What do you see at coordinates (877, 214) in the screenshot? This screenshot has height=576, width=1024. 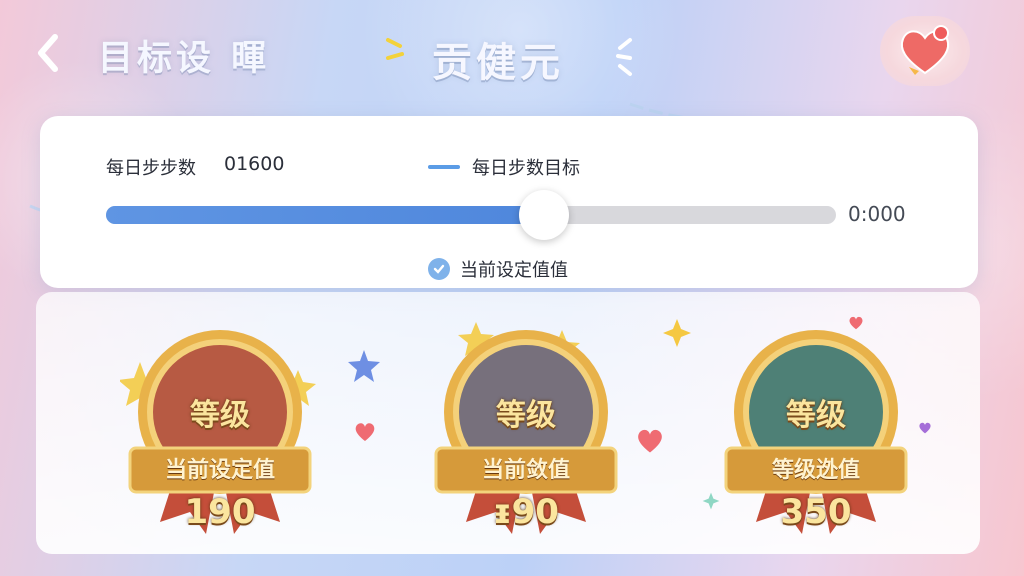 I see `slider-max-value: 0:000` at bounding box center [877, 214].